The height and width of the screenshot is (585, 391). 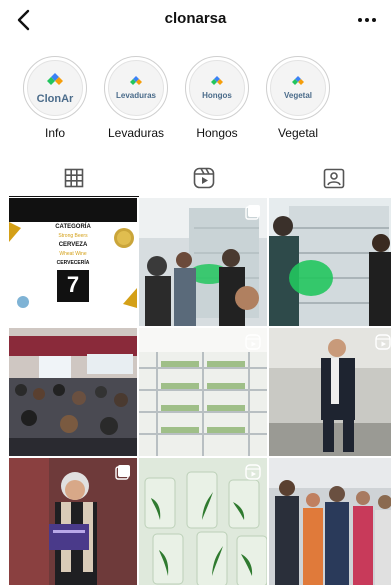 What do you see at coordinates (73, 284) in the screenshot?
I see `post-caption-number: 7` at bounding box center [73, 284].